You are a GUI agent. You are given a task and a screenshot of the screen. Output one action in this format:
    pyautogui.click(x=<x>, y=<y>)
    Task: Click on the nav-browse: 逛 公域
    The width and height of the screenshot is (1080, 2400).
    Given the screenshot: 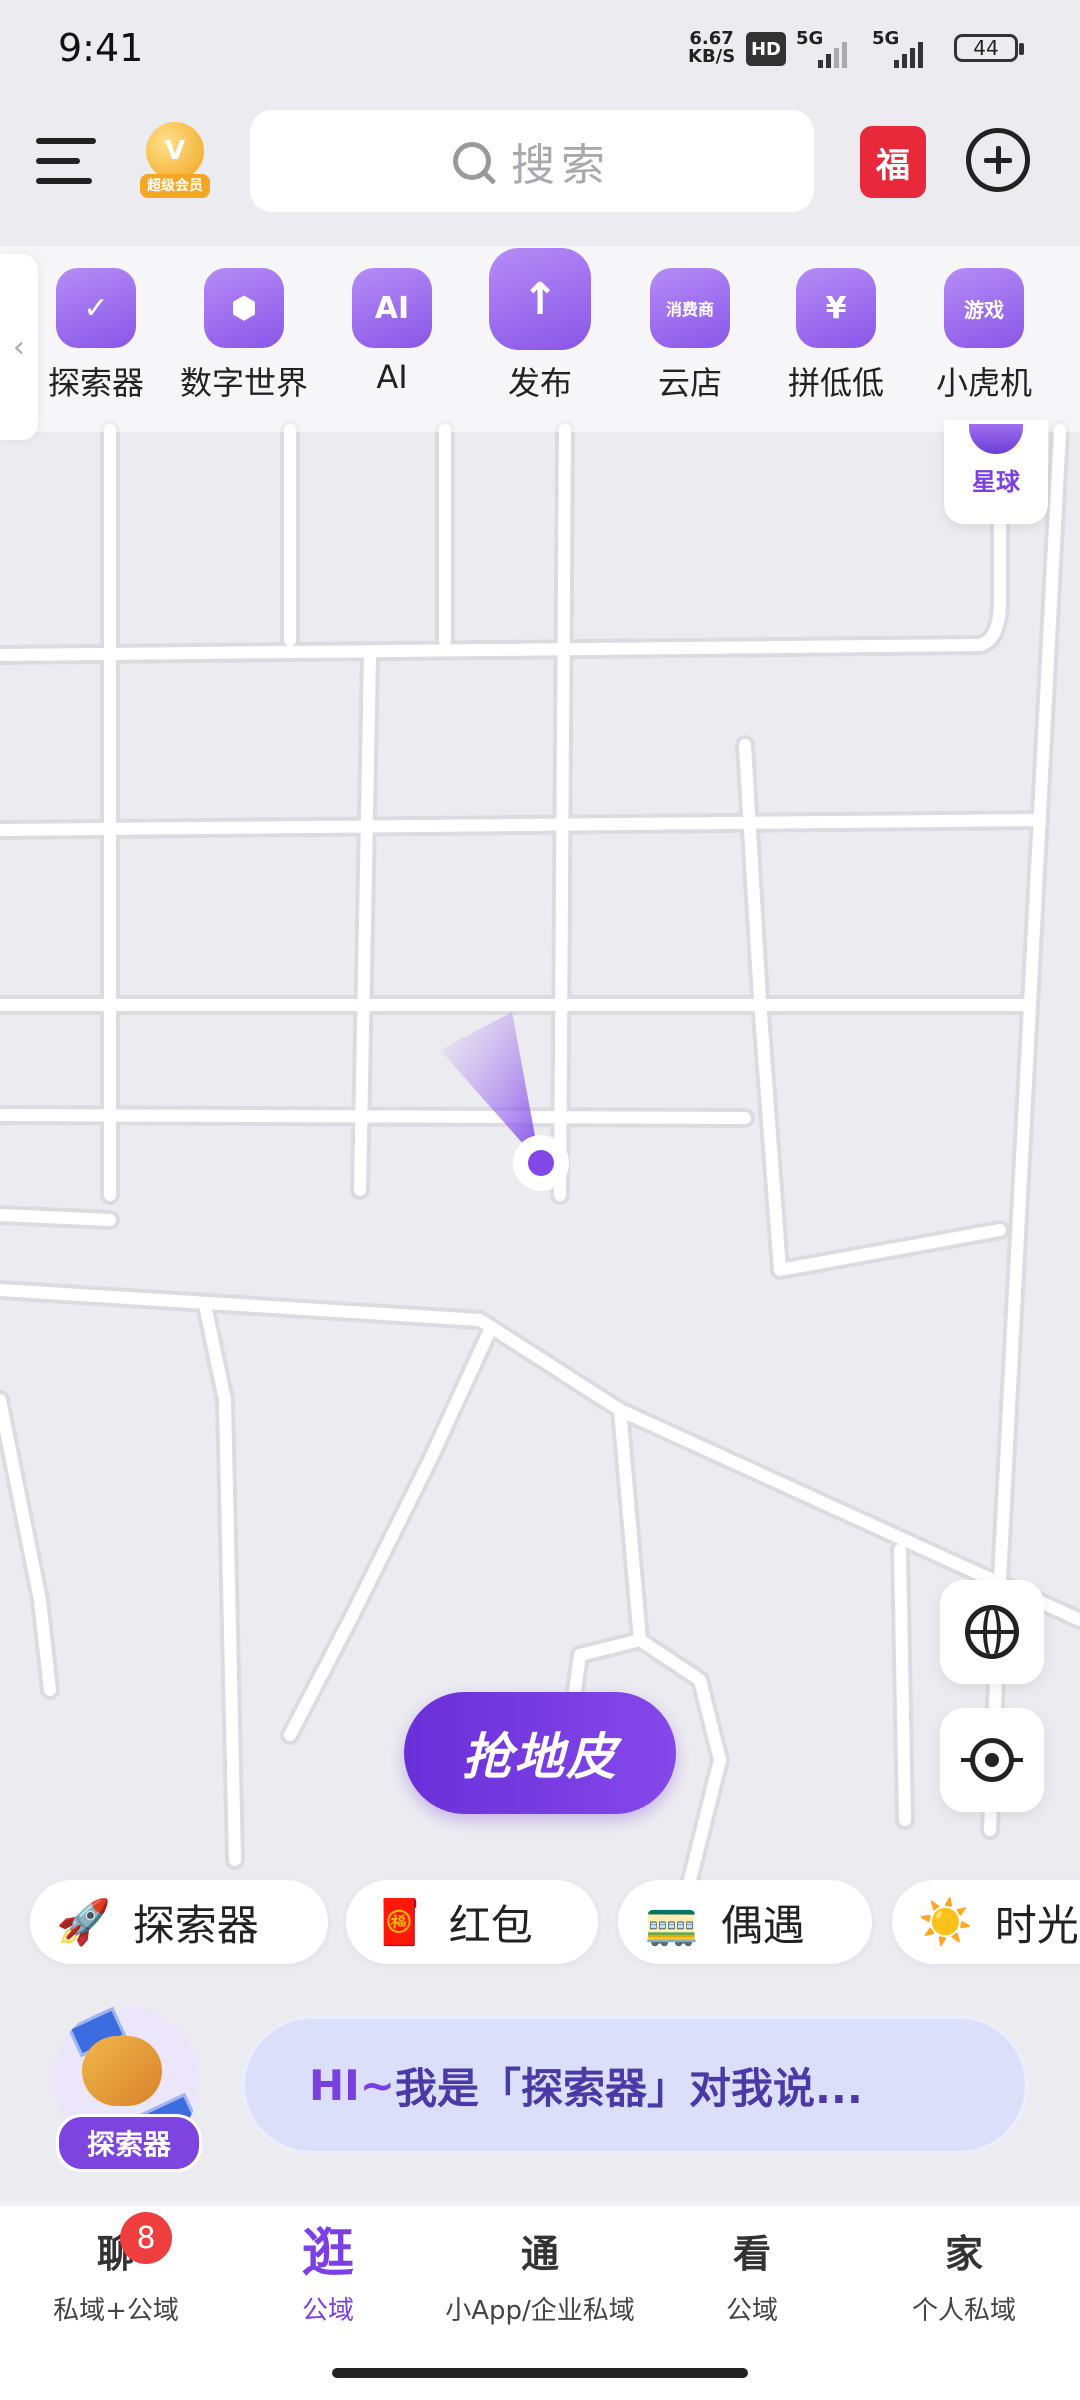 What is the action you would take?
    pyautogui.click(x=328, y=2276)
    